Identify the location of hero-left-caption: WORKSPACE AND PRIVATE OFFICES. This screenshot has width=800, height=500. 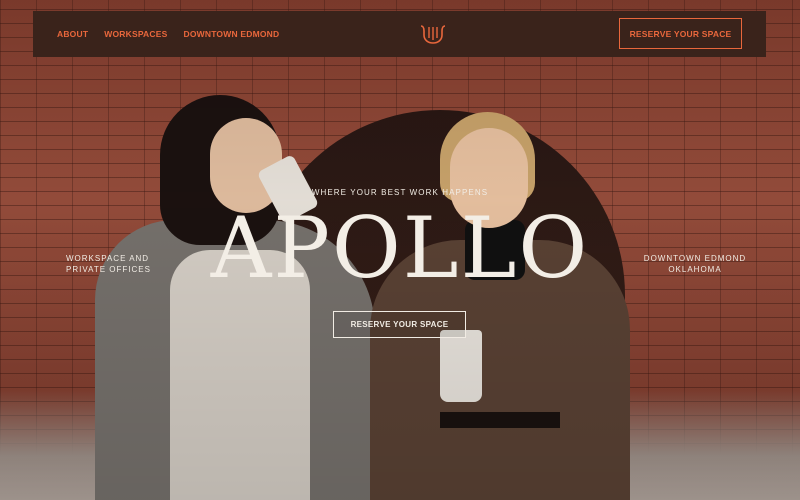
(108, 264).